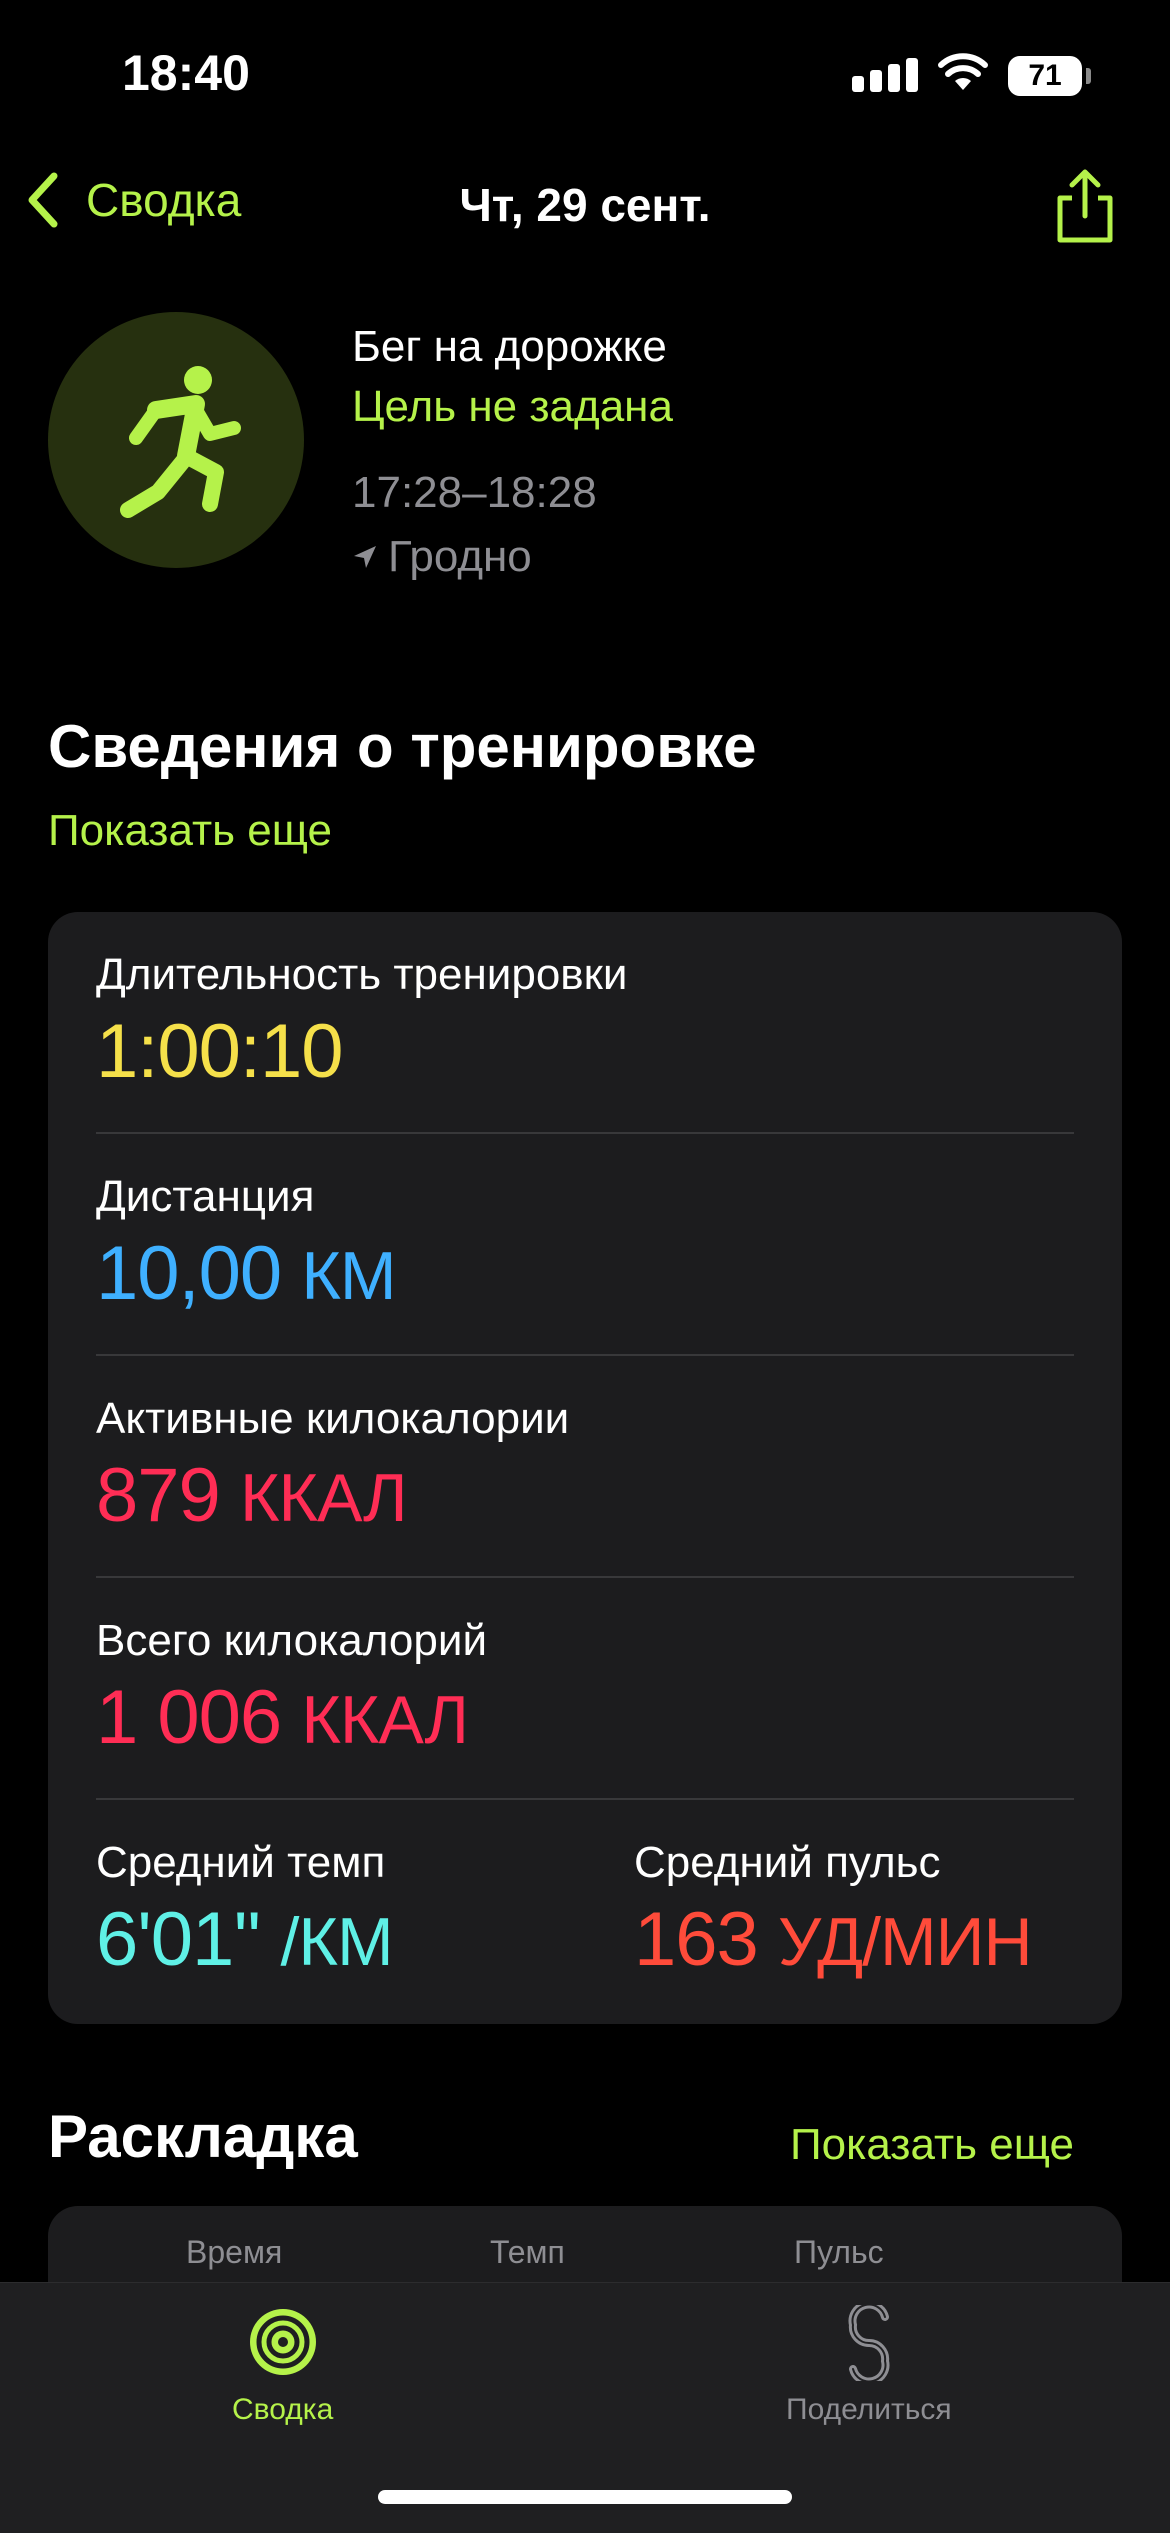 The image size is (1170, 2533). What do you see at coordinates (905, 1942) in the screenshot?
I see `heart-rate-unit: УД/МИН` at bounding box center [905, 1942].